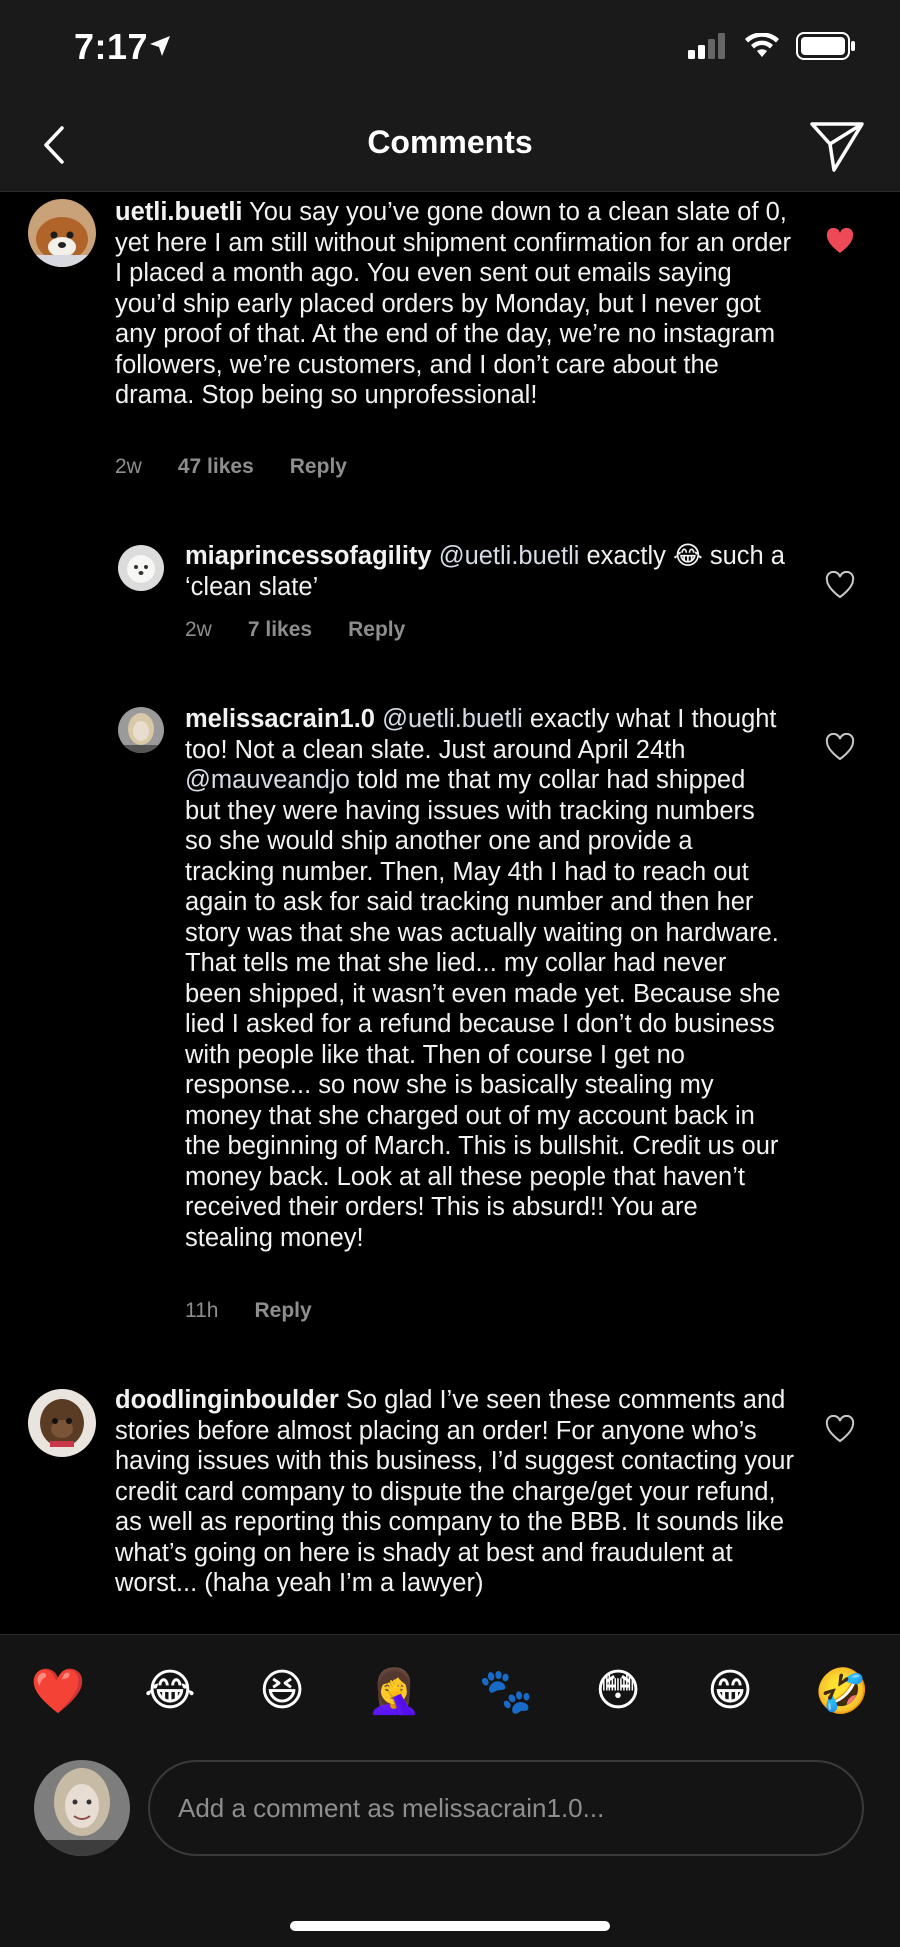 The image size is (900, 1947). I want to click on status-icons, so click(772, 46).